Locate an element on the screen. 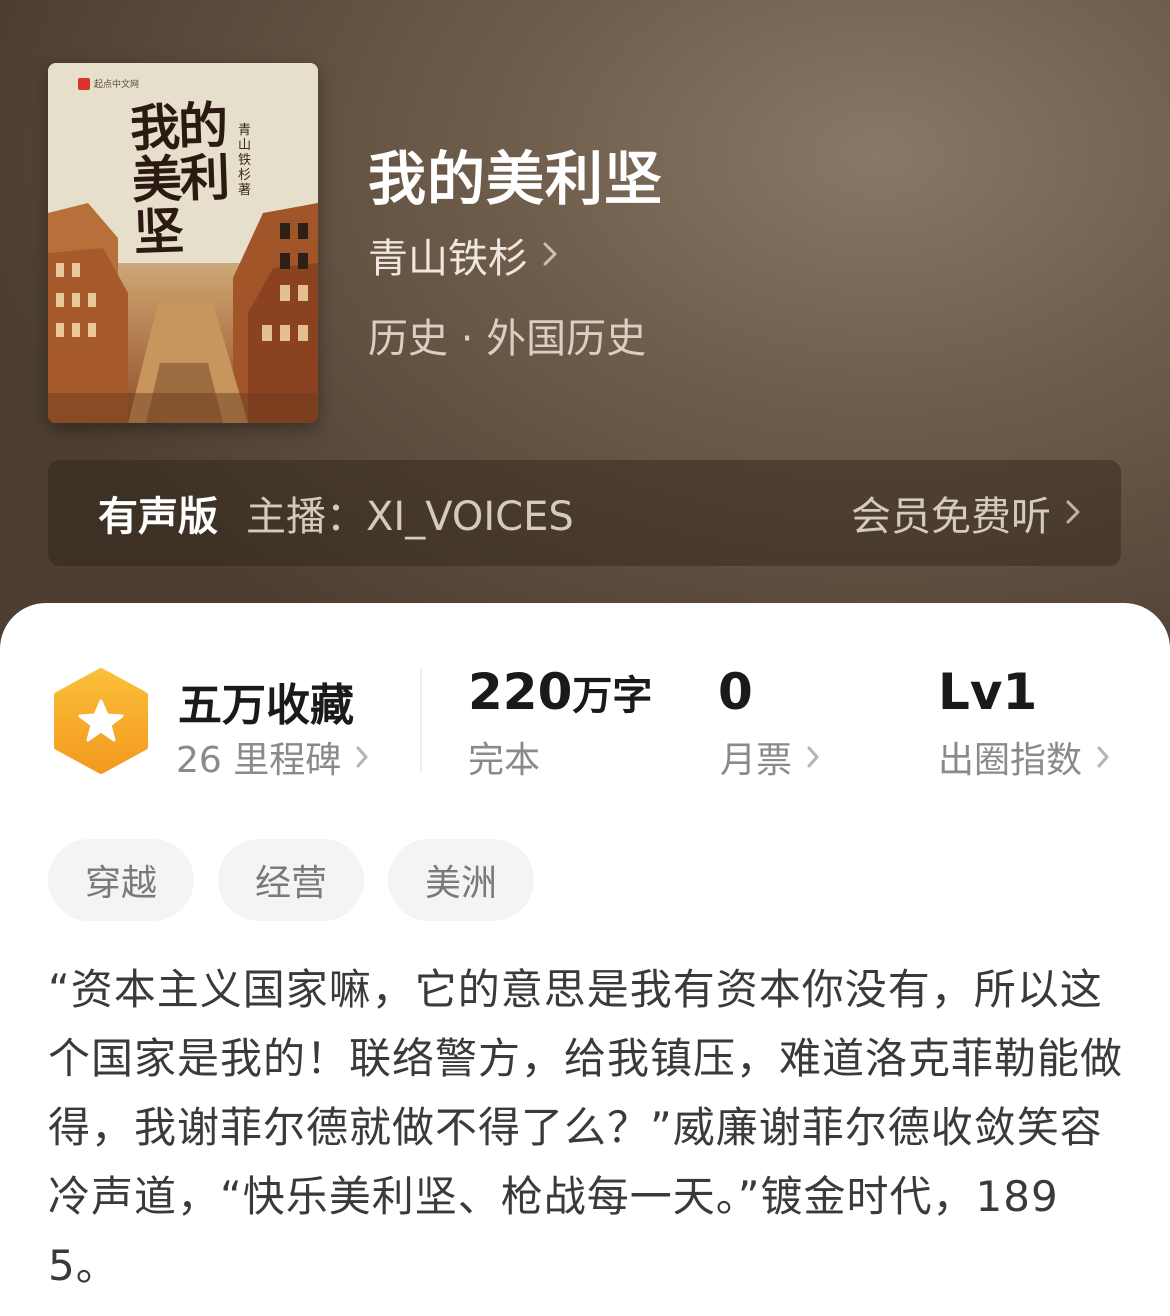  cover-title: 我的美利坚 is located at coordinates (179, 178).